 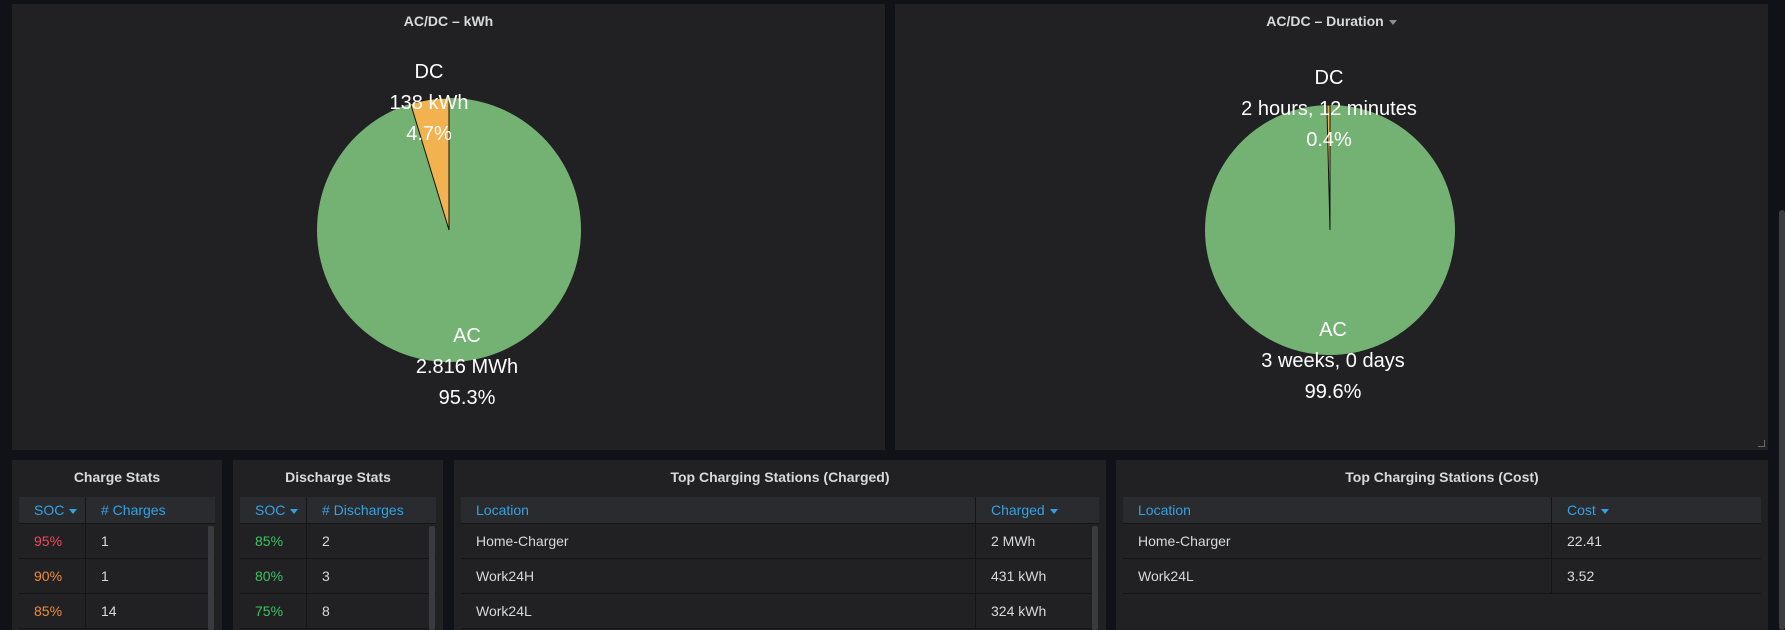 I want to click on table-row: 85% 2, so click(x=338, y=541).